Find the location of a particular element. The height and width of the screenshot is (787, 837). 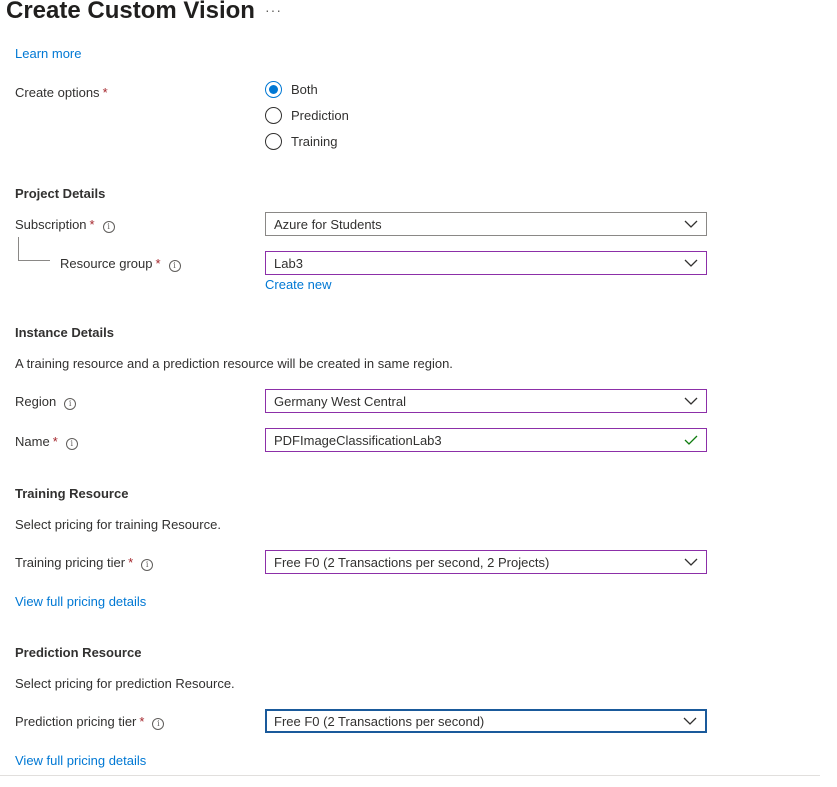

prediction-resource-description: Select pricing for prediction Resource. is located at coordinates (125, 683).